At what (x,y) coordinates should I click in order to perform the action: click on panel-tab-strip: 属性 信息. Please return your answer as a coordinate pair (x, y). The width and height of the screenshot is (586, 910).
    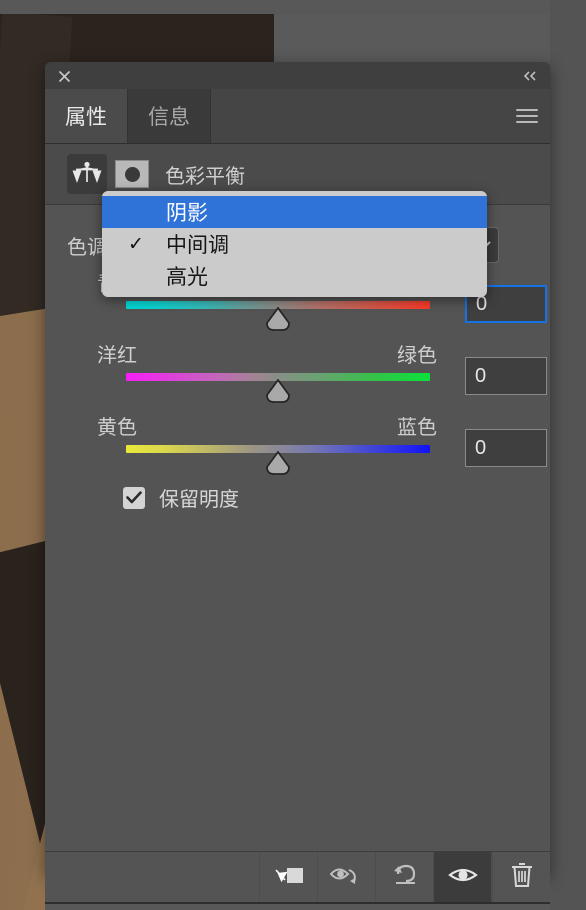
    Looking at the image, I should click on (297, 116).